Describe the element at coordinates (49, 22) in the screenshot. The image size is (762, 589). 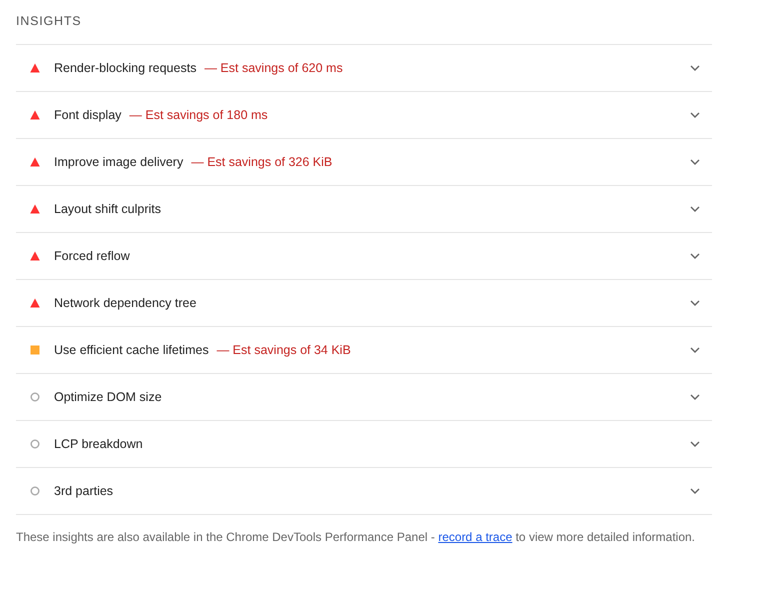
I see `section-heading: INSIGHTS` at that location.